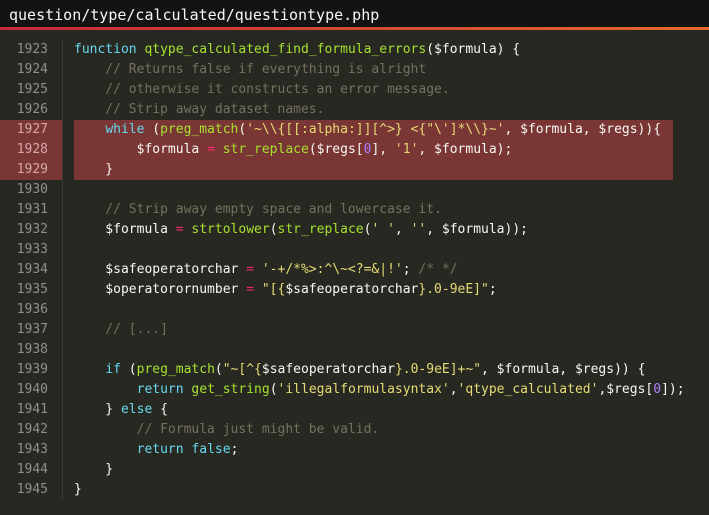 This screenshot has width=709, height=515. I want to click on code-token: }.0-9eE]", so click(453, 289).